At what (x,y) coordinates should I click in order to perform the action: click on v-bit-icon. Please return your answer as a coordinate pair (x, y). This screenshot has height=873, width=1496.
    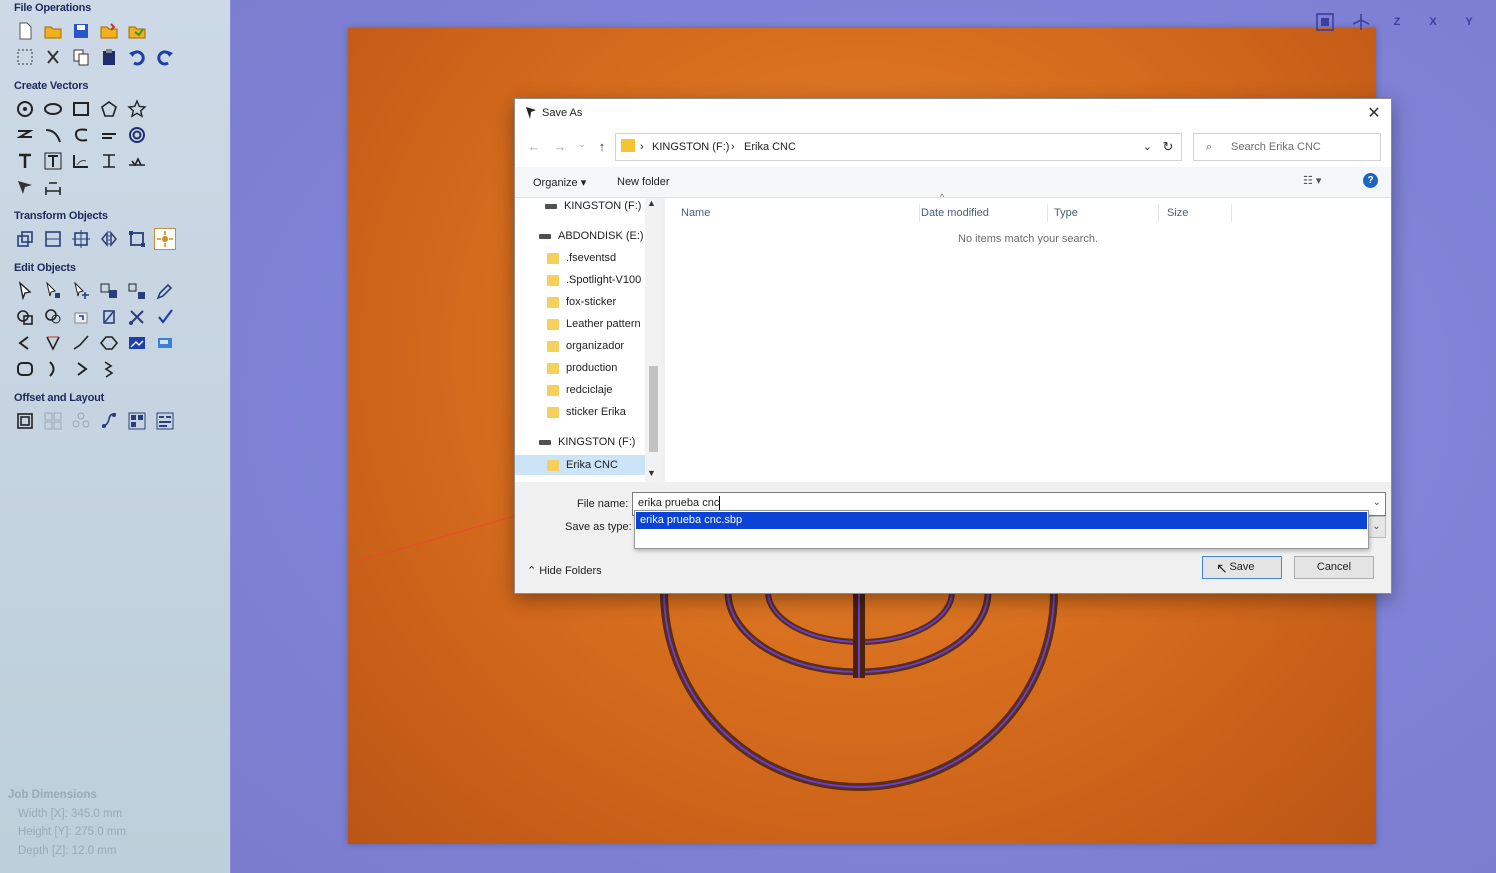
    Looking at the image, I should click on (53, 343).